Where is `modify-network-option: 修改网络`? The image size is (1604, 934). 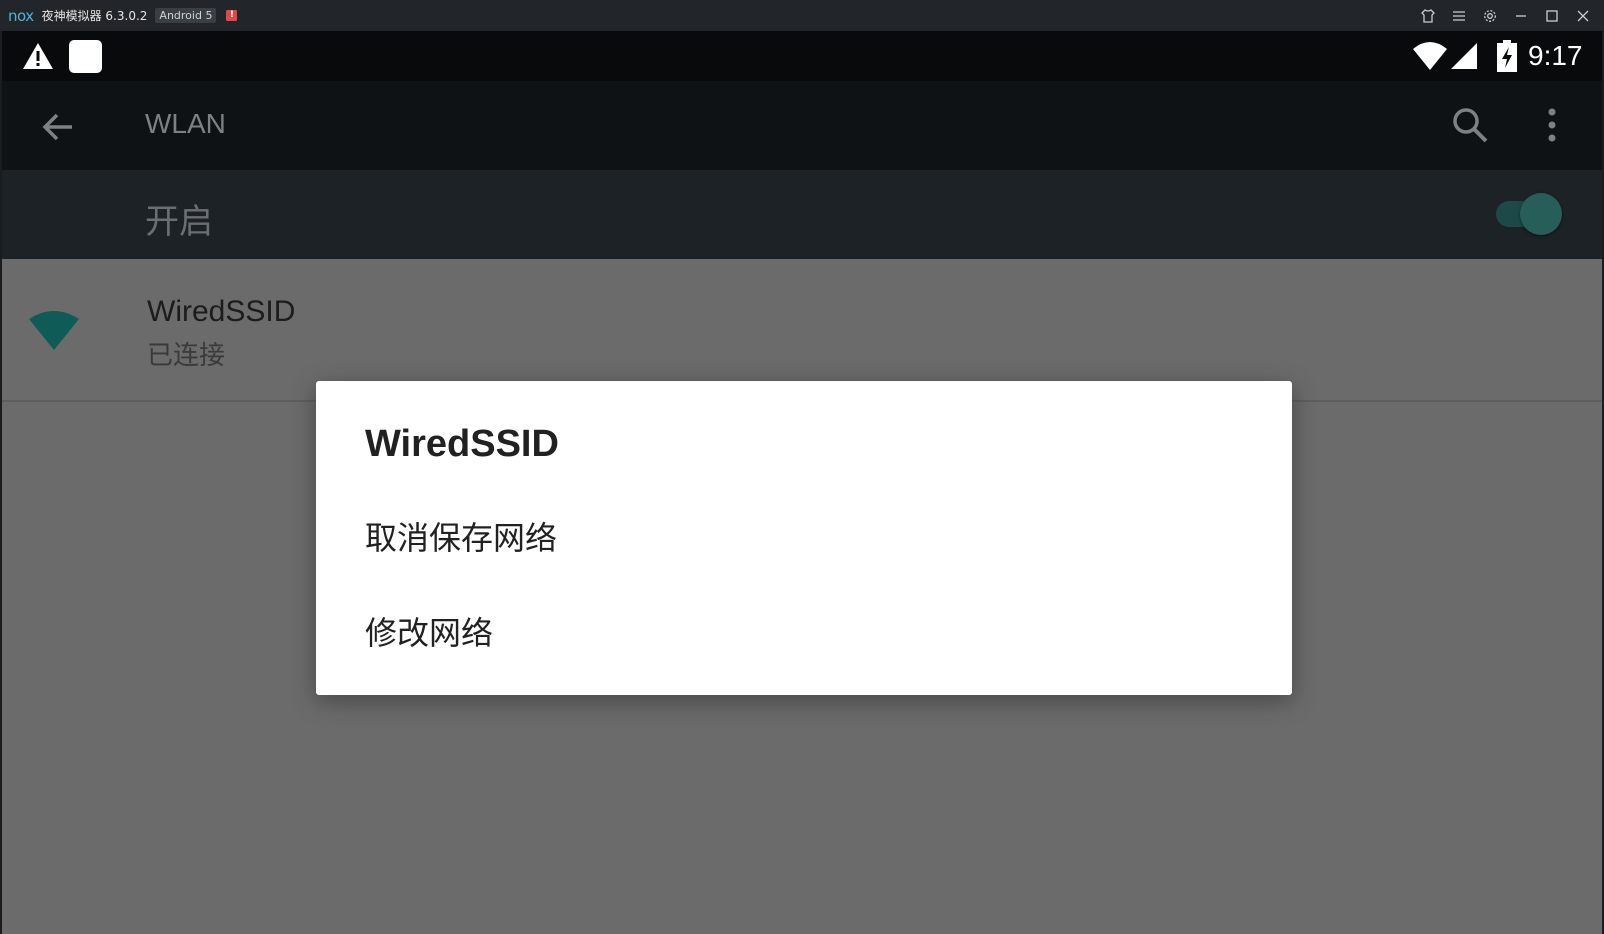 modify-network-option: 修改网络 is located at coordinates (429, 631).